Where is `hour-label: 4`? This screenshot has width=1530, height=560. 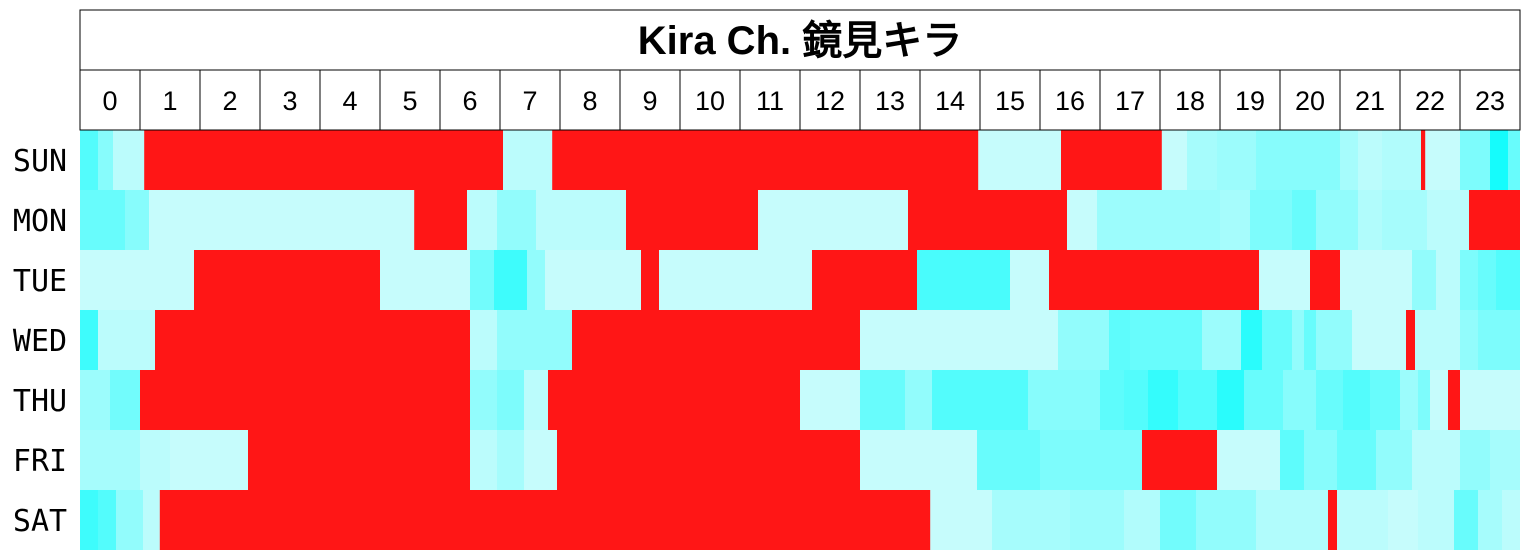
hour-label: 4 is located at coordinates (349, 101).